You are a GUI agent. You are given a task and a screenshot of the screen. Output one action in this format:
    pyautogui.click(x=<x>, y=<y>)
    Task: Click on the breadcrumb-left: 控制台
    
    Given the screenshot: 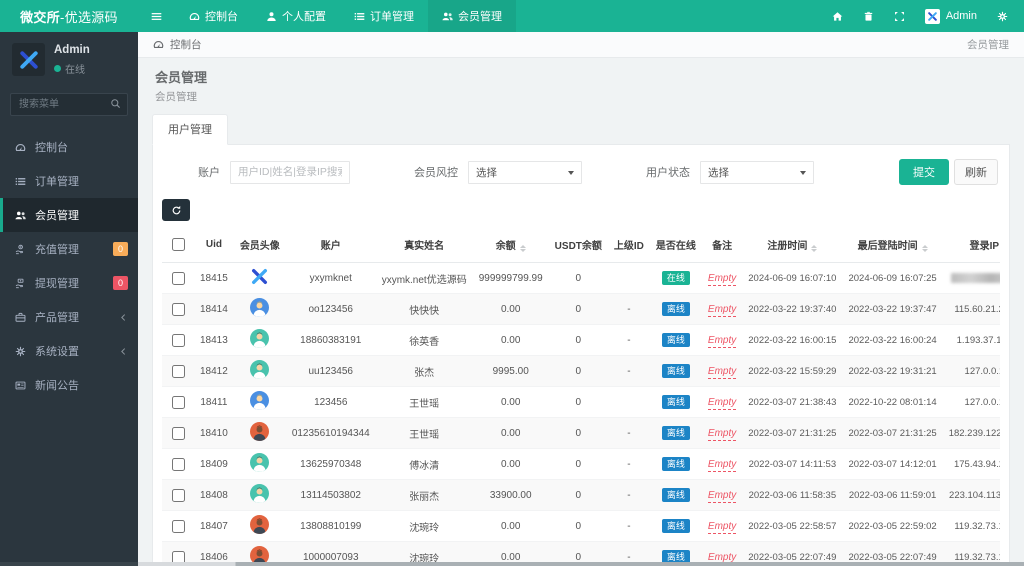 What is the action you would take?
    pyautogui.click(x=186, y=44)
    